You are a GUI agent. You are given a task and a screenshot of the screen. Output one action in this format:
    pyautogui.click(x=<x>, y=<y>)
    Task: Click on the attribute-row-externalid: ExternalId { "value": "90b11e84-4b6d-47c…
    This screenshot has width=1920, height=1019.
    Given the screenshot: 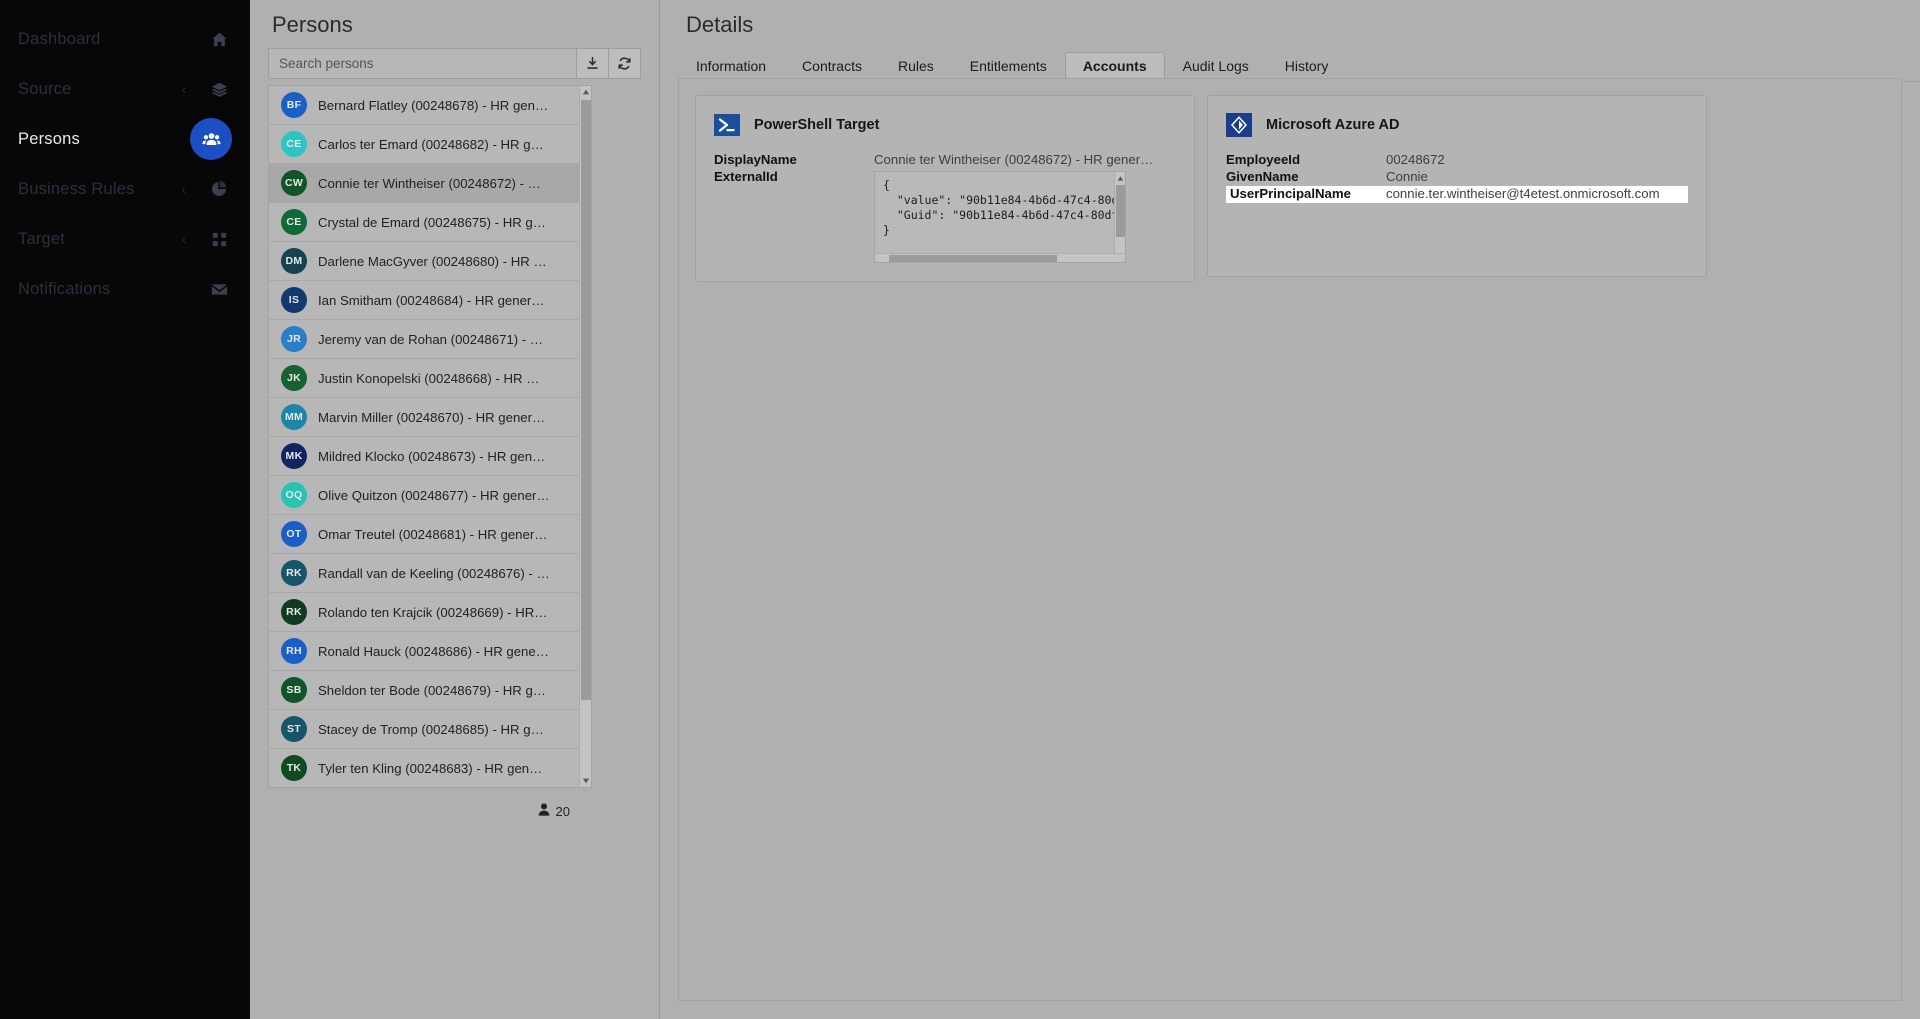 What is the action you would take?
    pyautogui.click(x=945, y=216)
    